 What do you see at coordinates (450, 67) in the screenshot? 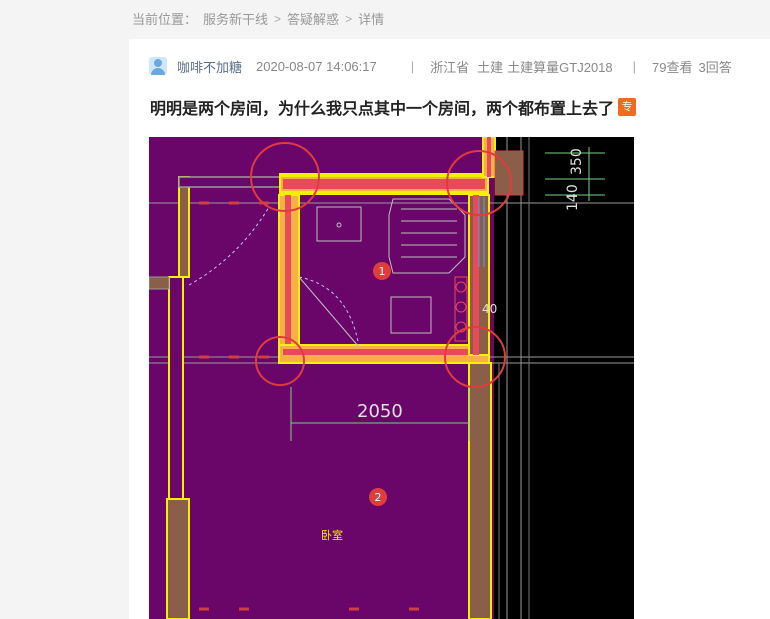
I see `post-location: 浙江省` at bounding box center [450, 67].